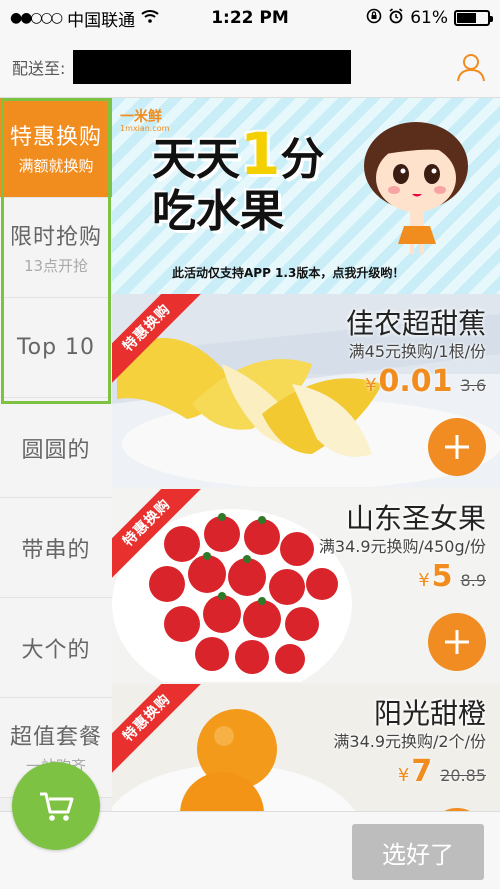  I want to click on user-profile-button, so click(471, 67).